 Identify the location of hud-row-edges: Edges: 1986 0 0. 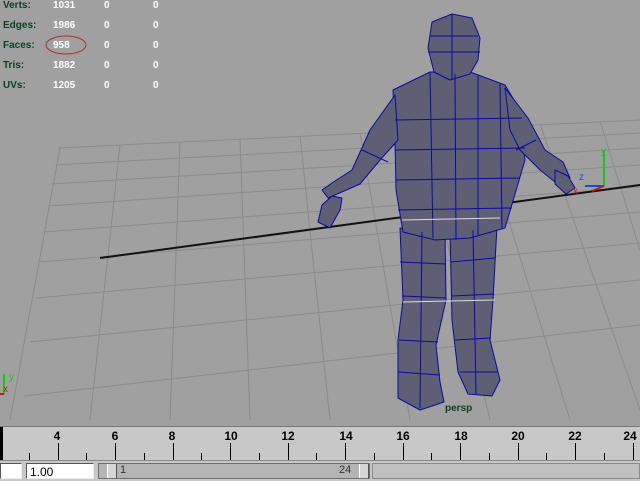
(88, 27).